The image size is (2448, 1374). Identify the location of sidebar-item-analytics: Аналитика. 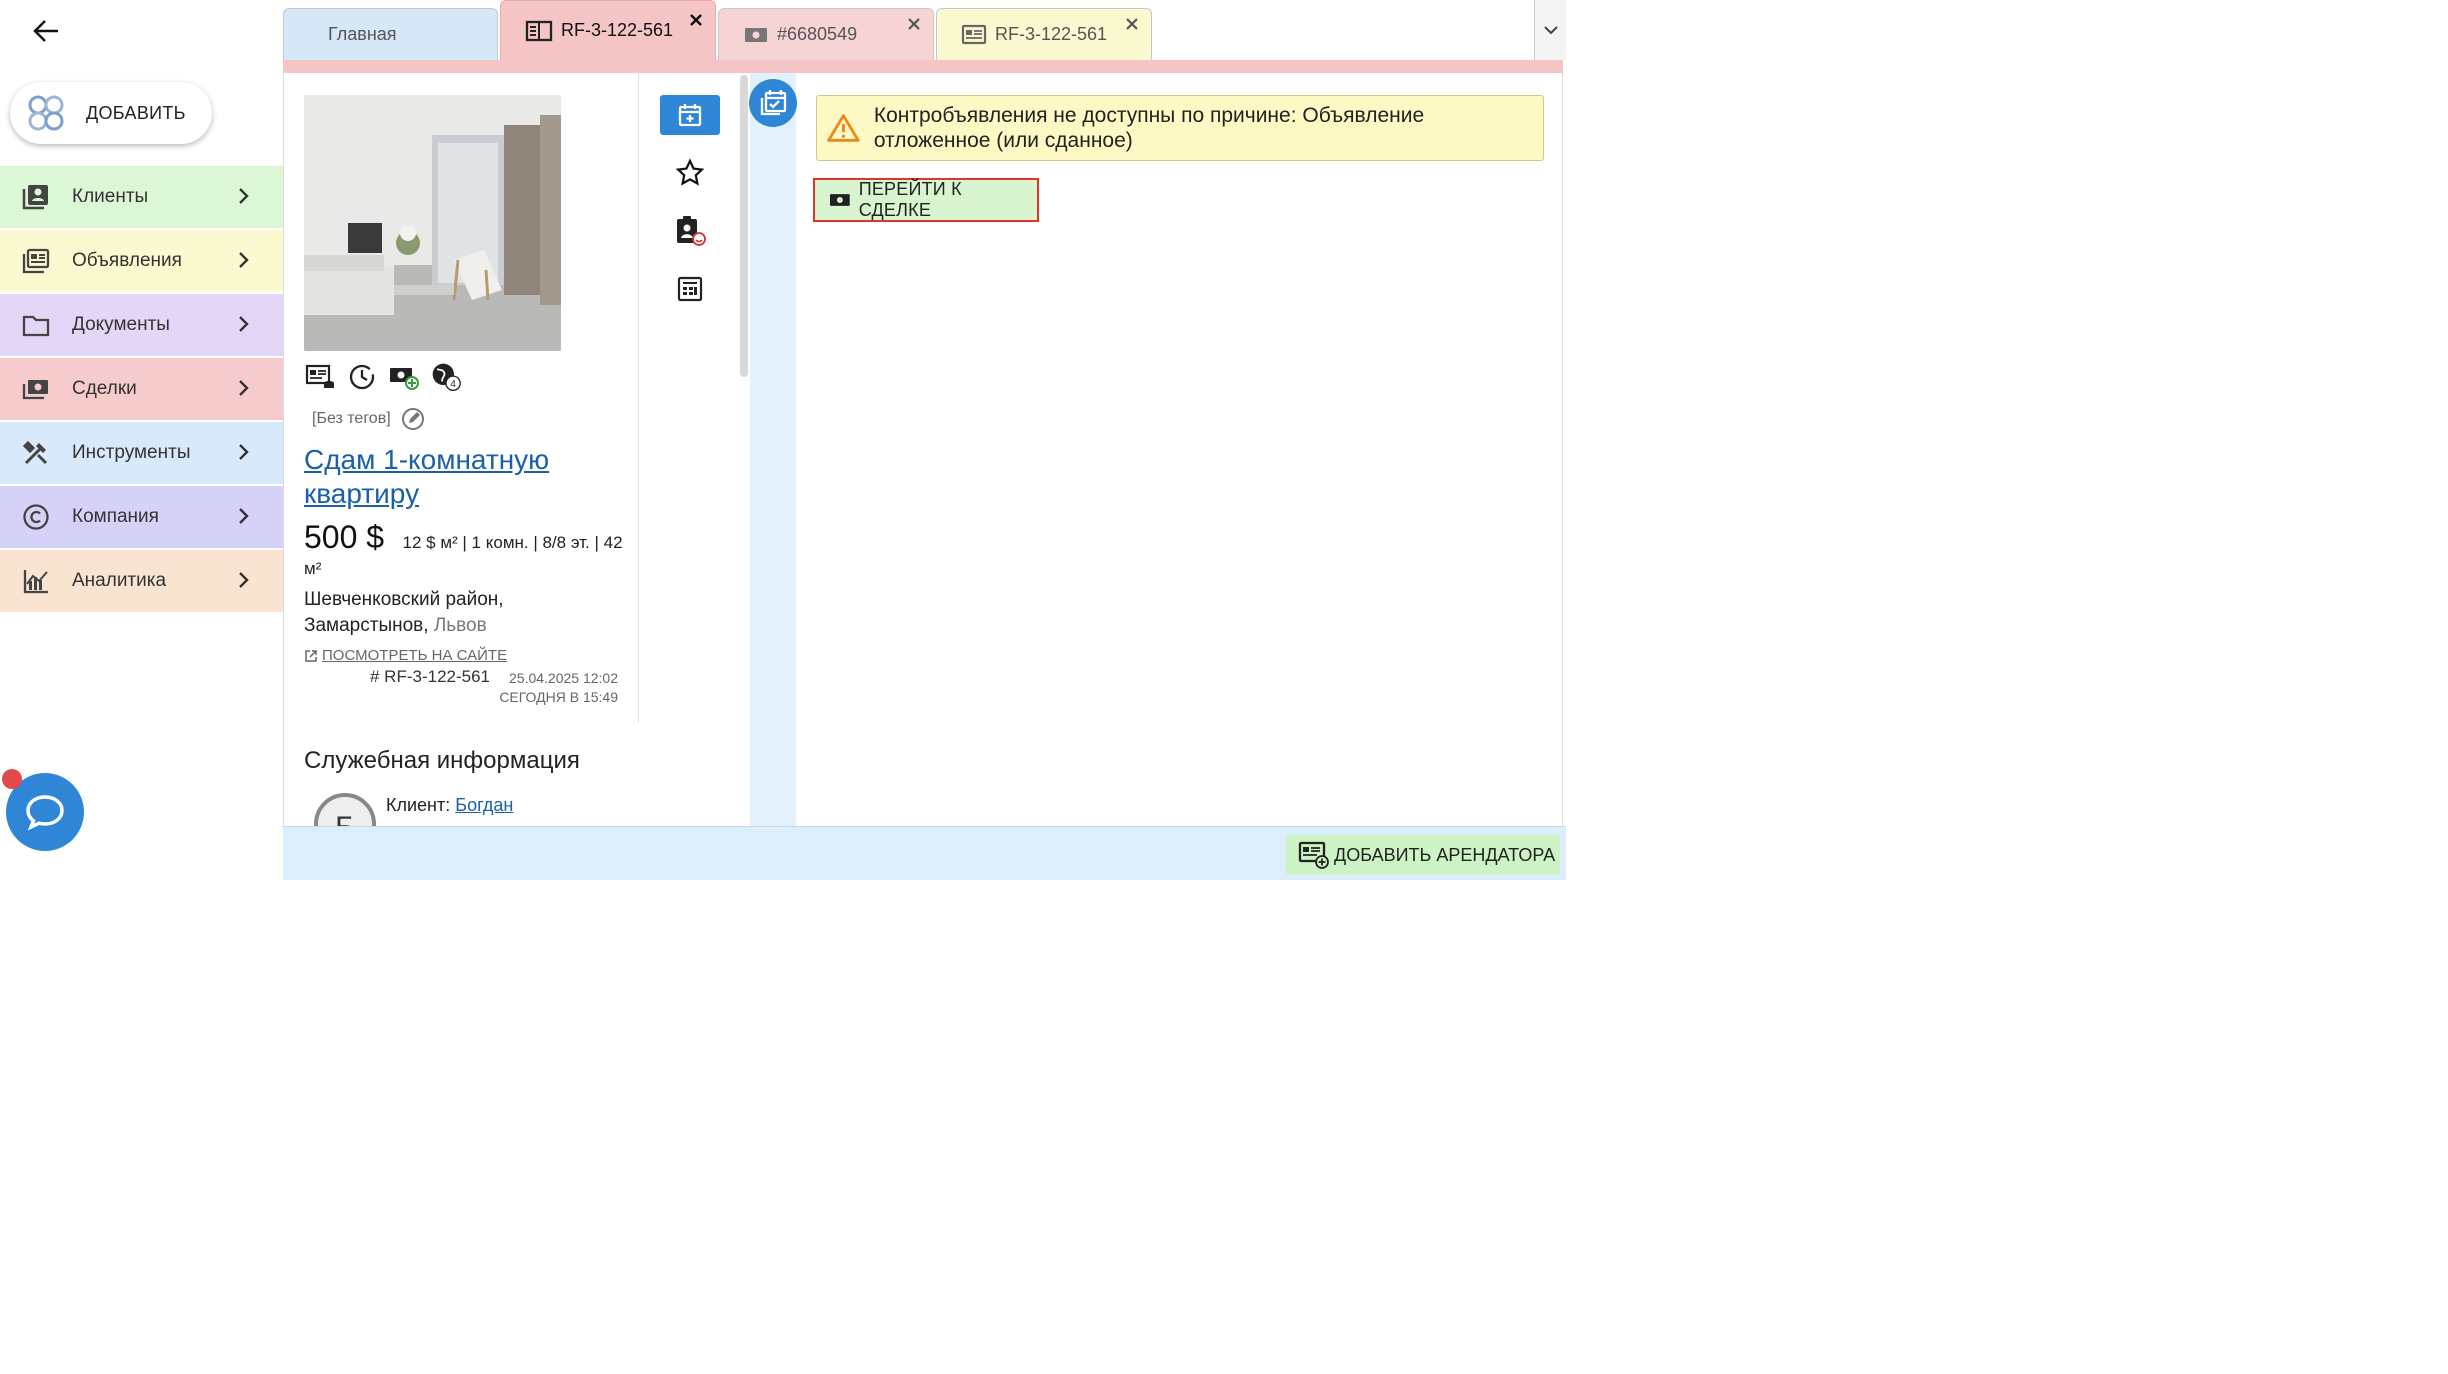
(141, 581).